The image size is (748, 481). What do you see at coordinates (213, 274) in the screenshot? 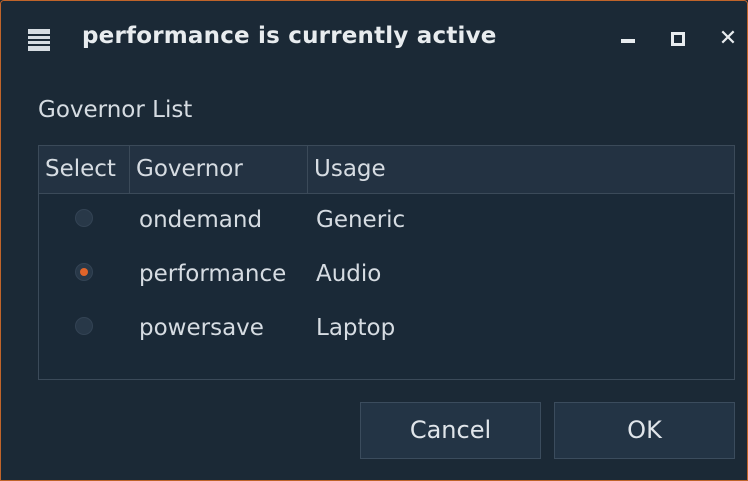
I see `governor-cell: performance` at bounding box center [213, 274].